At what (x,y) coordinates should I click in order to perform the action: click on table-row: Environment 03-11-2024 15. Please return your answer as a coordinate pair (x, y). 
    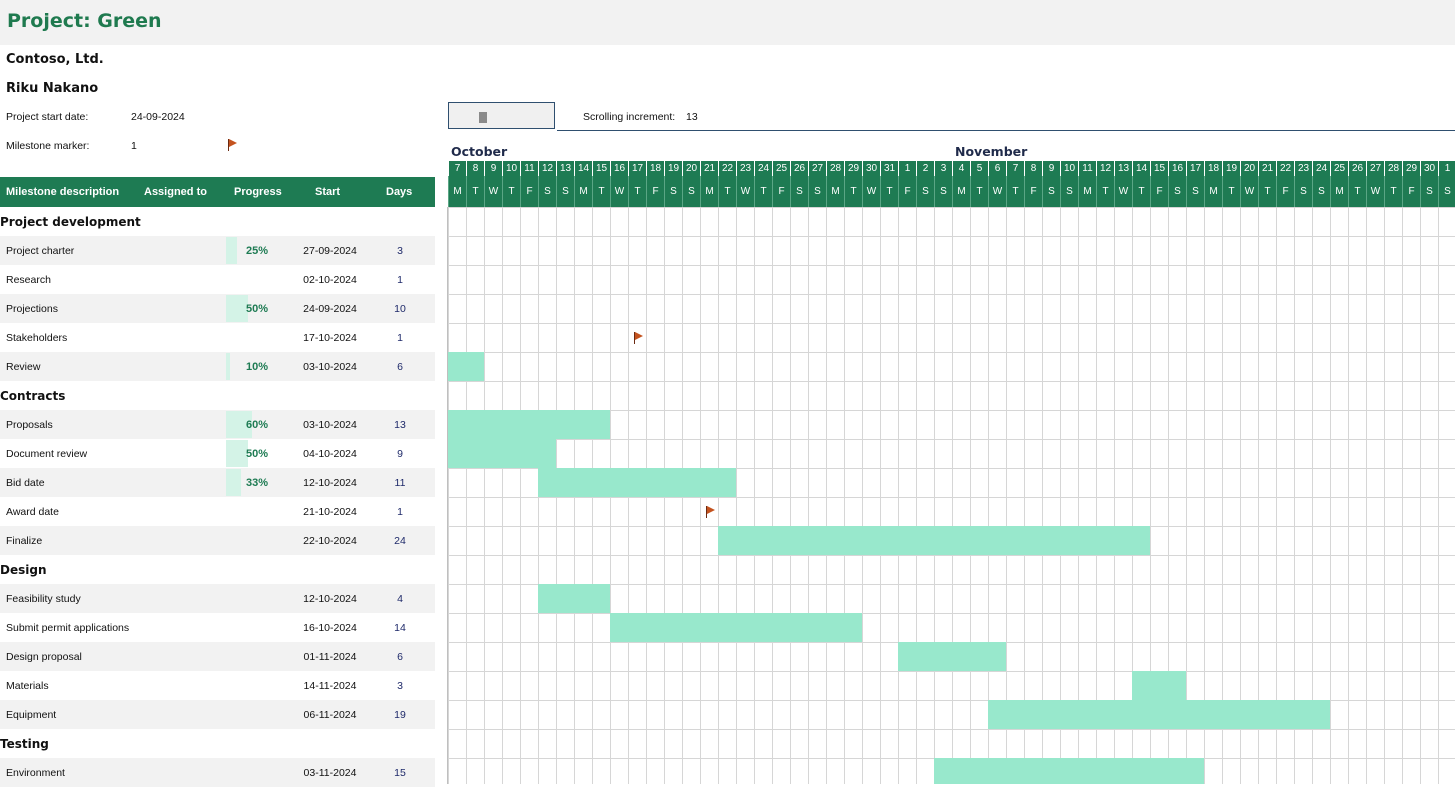
    Looking at the image, I should click on (217, 772).